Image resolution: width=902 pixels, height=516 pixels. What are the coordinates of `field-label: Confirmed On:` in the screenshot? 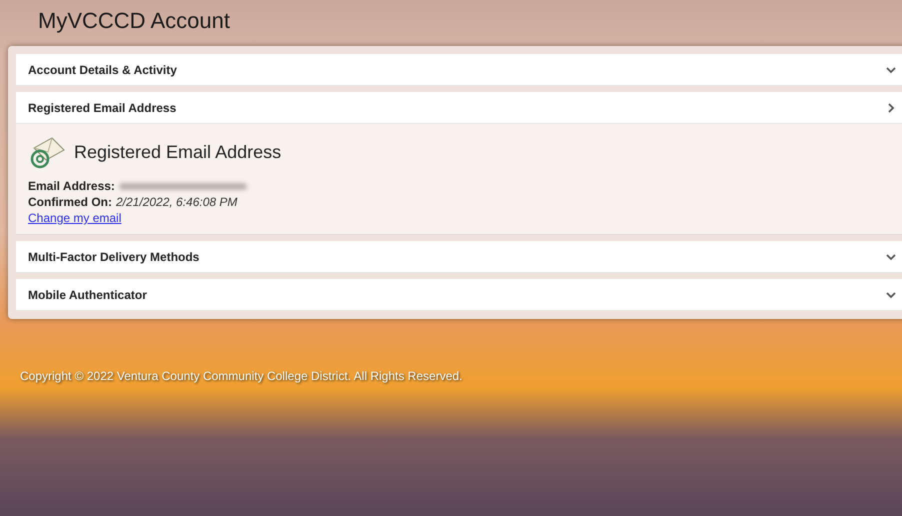 It's located at (70, 202).